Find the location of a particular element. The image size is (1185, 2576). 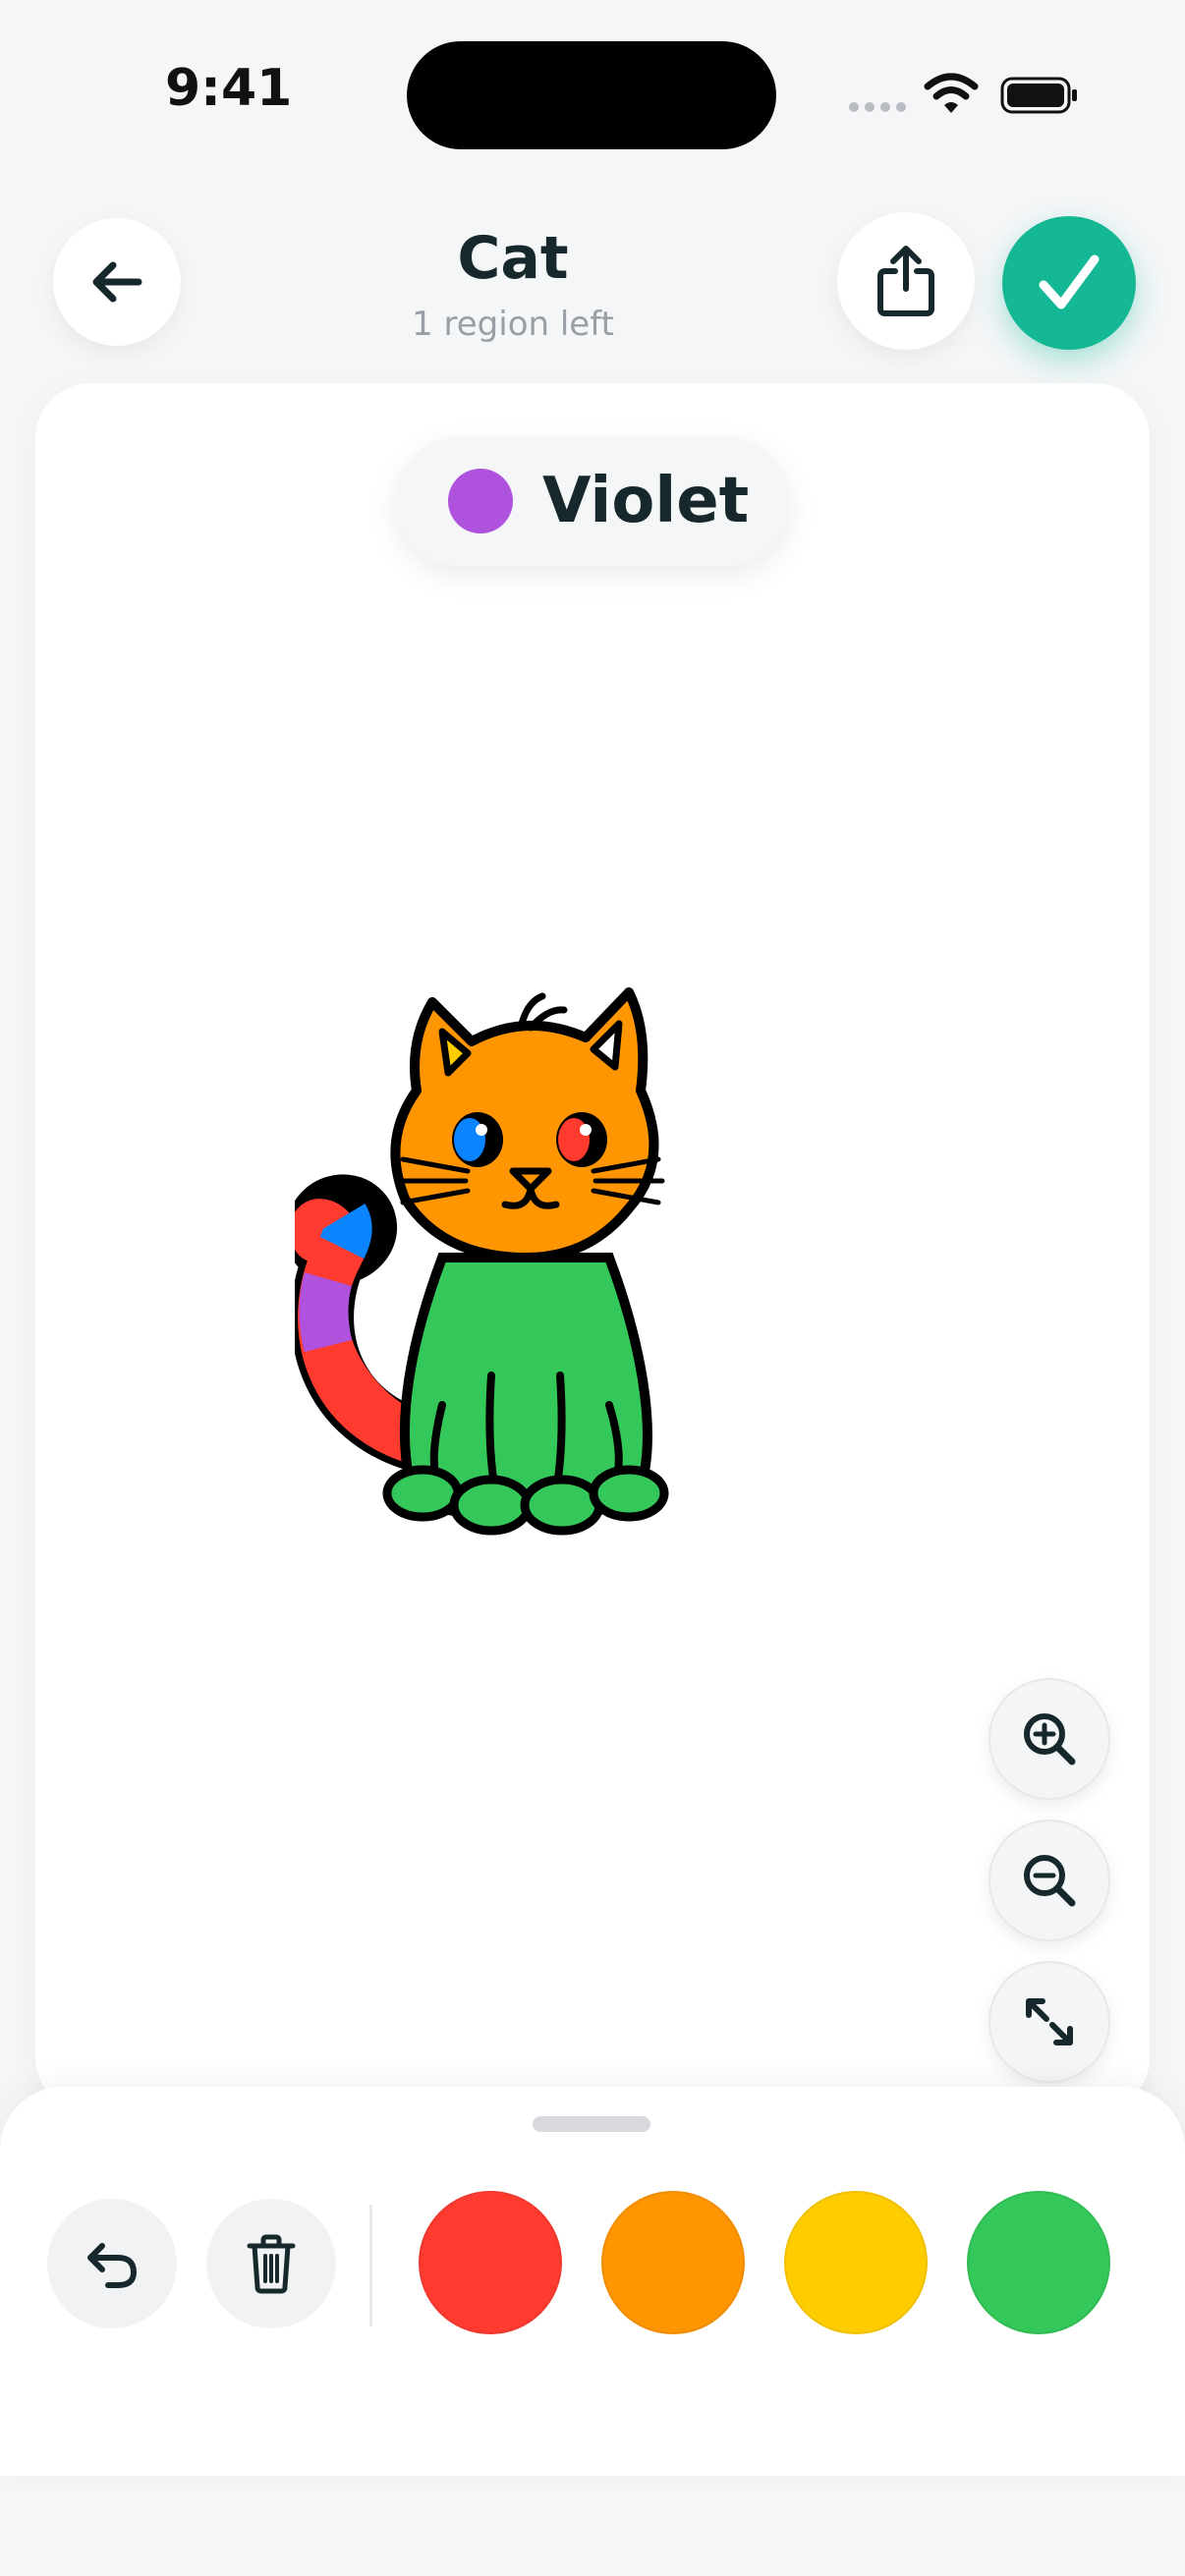

zoom-out-button is located at coordinates (1049, 1880).